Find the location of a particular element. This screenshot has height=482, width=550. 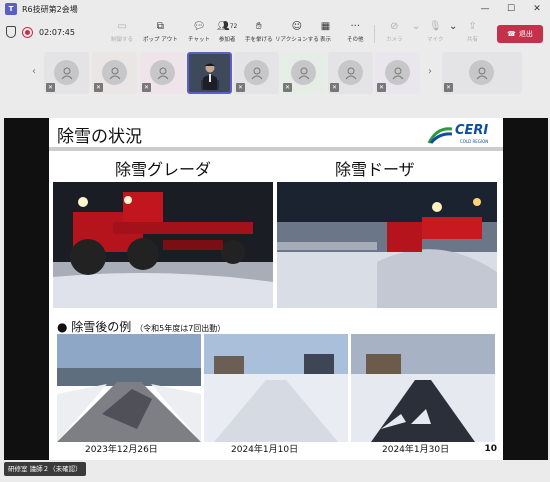

close-icon: ✕ is located at coordinates (537, 9).